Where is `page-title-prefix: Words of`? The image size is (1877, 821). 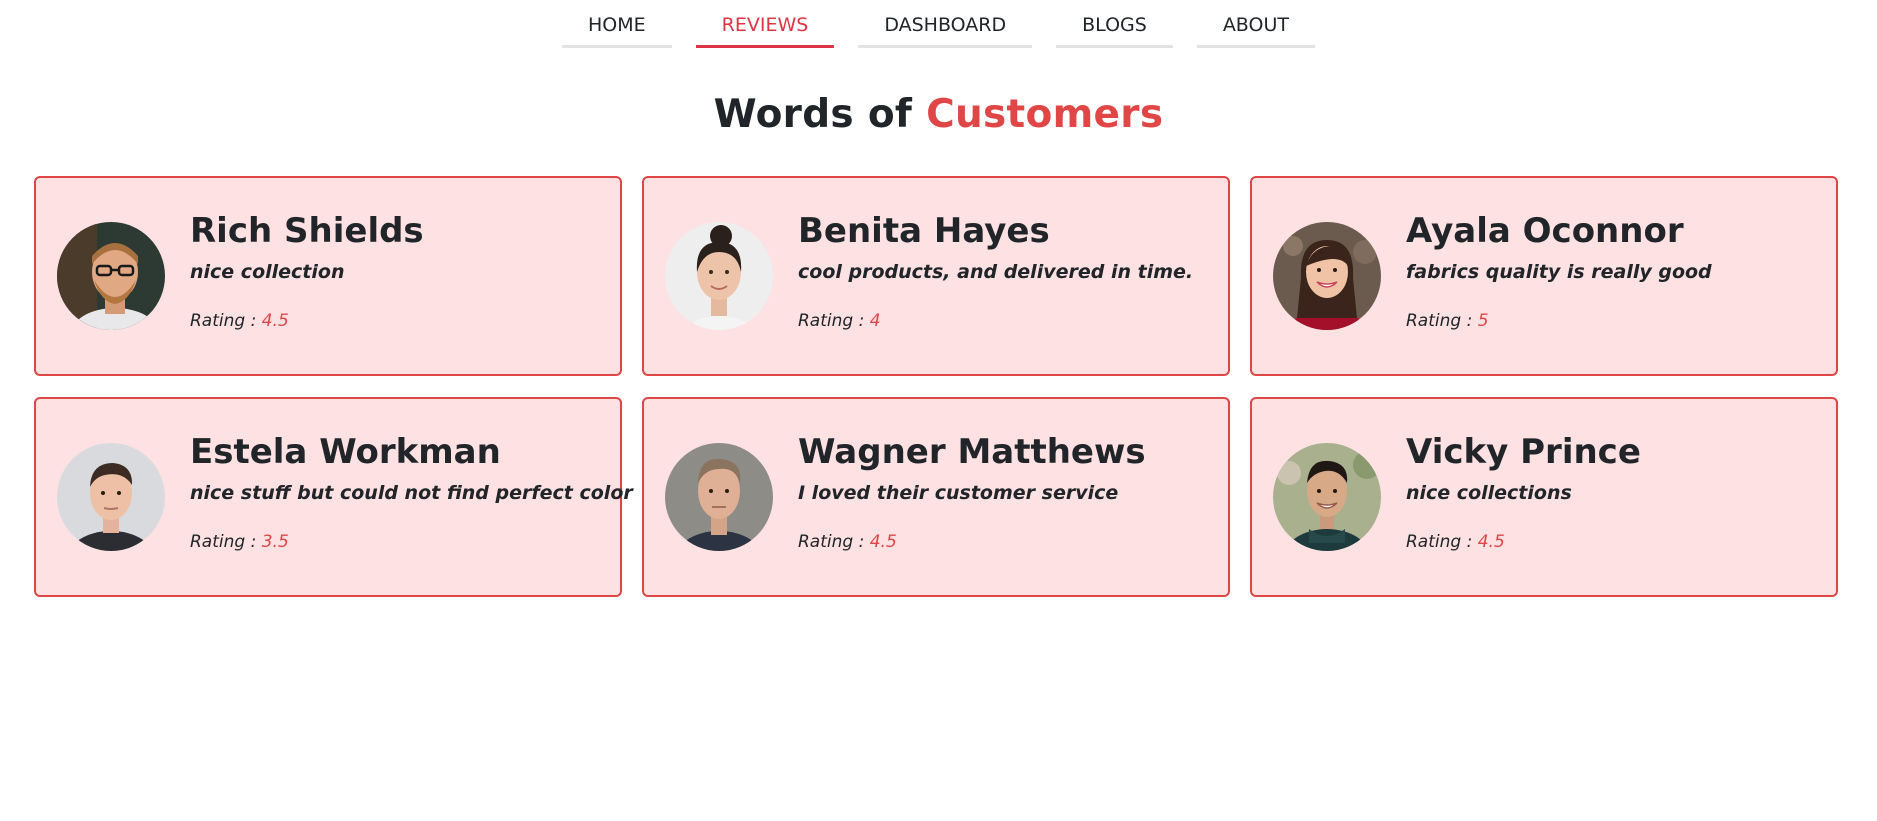
page-title-prefix: Words of is located at coordinates (820, 114).